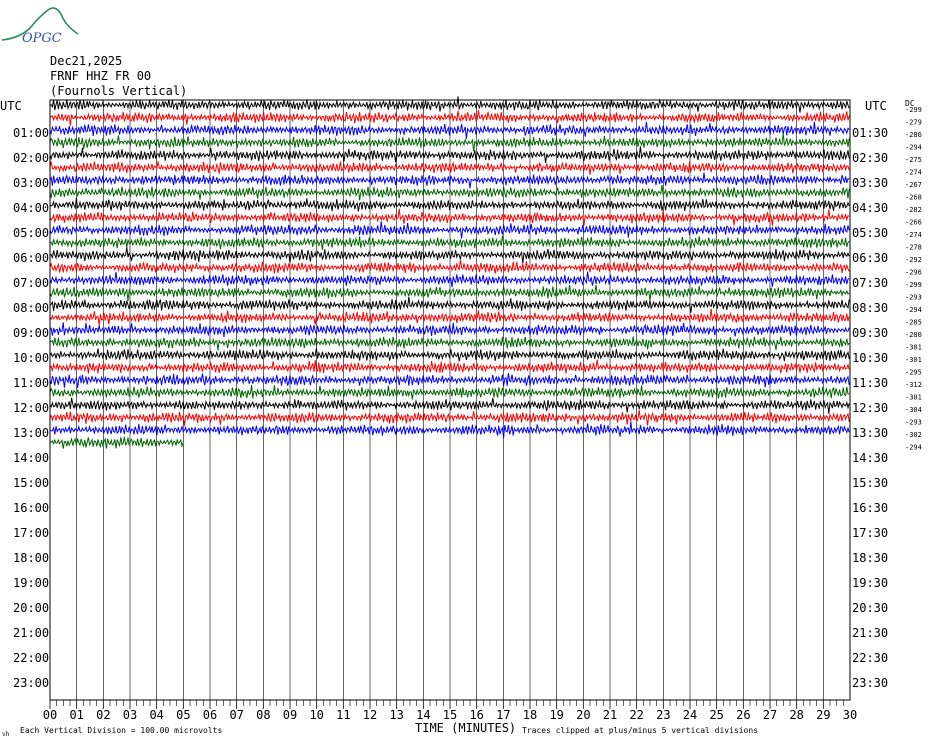 Image resolution: width=930 pixels, height=744 pixels. I want to click on x-tick-label: 25, so click(716, 715).